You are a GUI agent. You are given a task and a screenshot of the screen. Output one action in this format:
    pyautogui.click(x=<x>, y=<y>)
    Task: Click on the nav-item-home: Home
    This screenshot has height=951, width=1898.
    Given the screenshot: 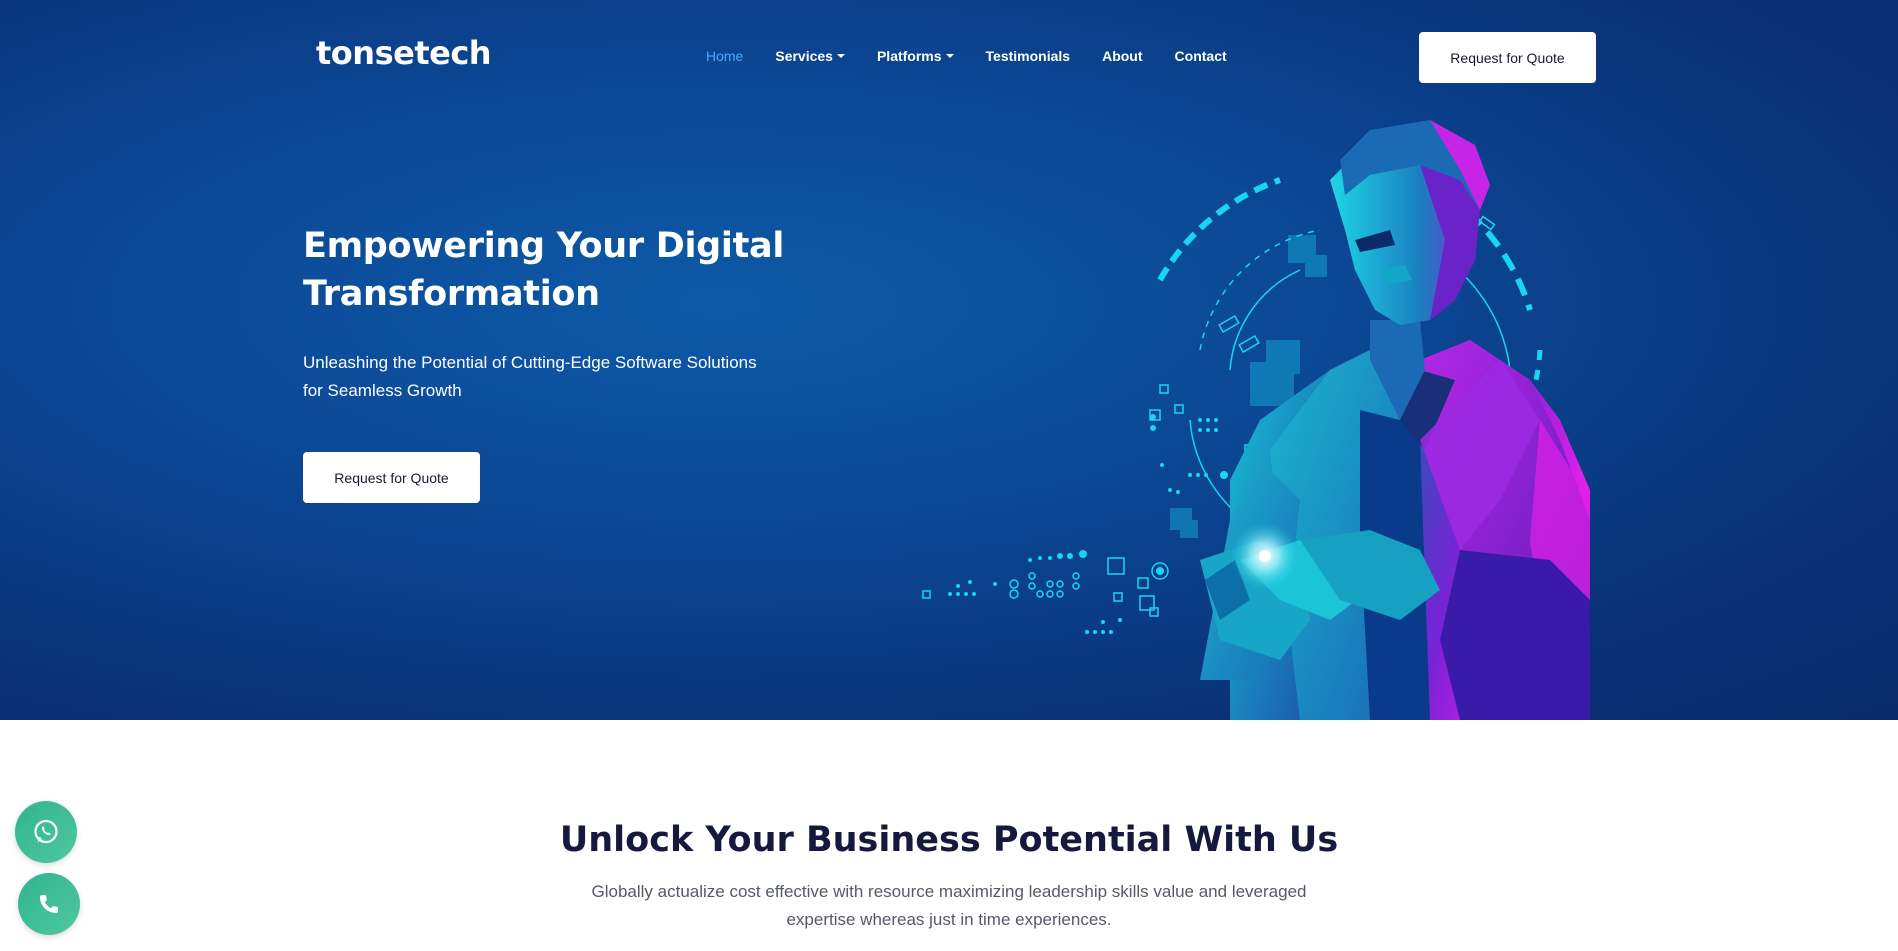 What is the action you would take?
    pyautogui.click(x=724, y=56)
    